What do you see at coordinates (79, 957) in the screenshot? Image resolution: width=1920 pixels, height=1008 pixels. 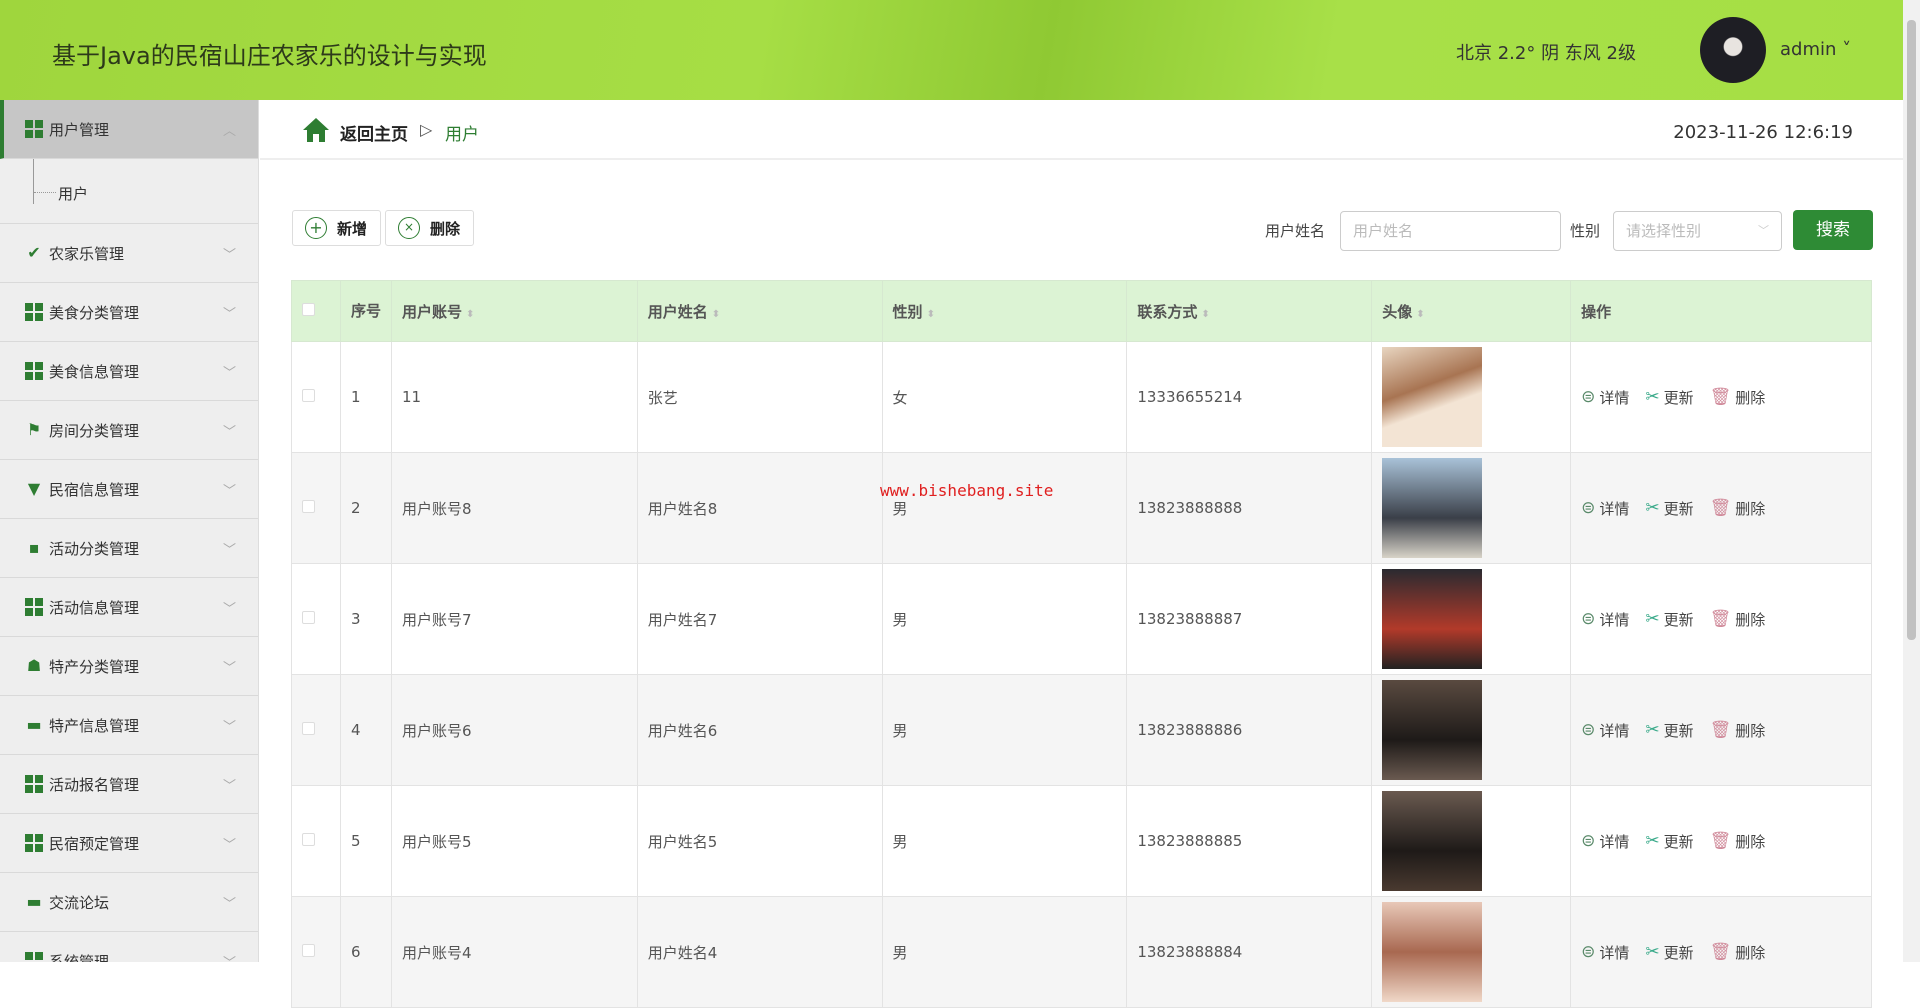 I see `sidebar-item-label: 系统管理` at bounding box center [79, 957].